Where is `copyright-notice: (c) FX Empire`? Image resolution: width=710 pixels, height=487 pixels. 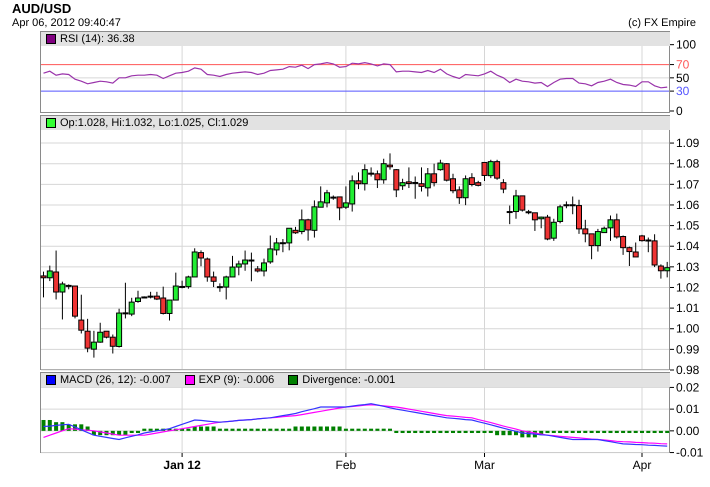
copyright-notice: (c) FX Empire is located at coordinates (662, 23).